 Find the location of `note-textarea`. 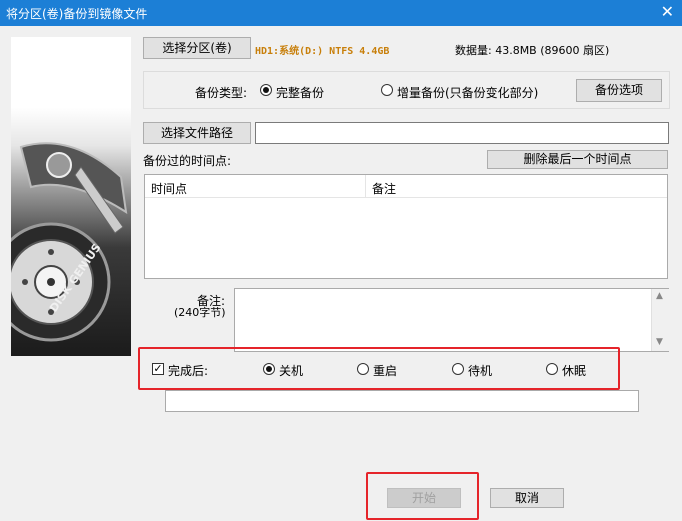

note-textarea is located at coordinates (451, 320).